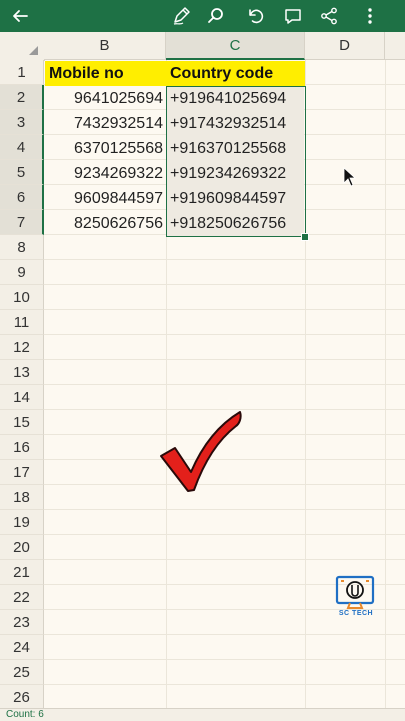  Describe the element at coordinates (105, 148) in the screenshot. I see `cell-b4: 6370125568` at that location.